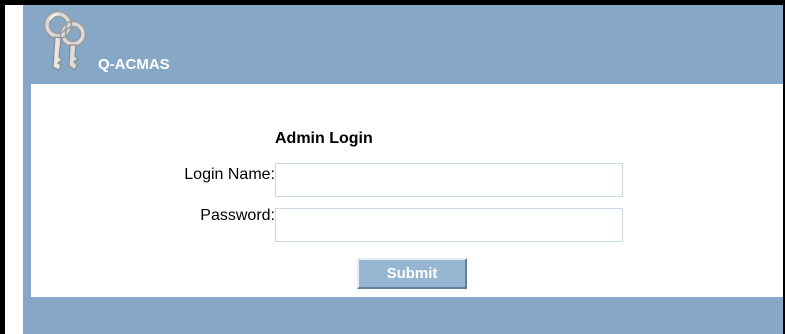 The height and width of the screenshot is (334, 785). I want to click on app-title: Q-ACMAS, so click(134, 64).